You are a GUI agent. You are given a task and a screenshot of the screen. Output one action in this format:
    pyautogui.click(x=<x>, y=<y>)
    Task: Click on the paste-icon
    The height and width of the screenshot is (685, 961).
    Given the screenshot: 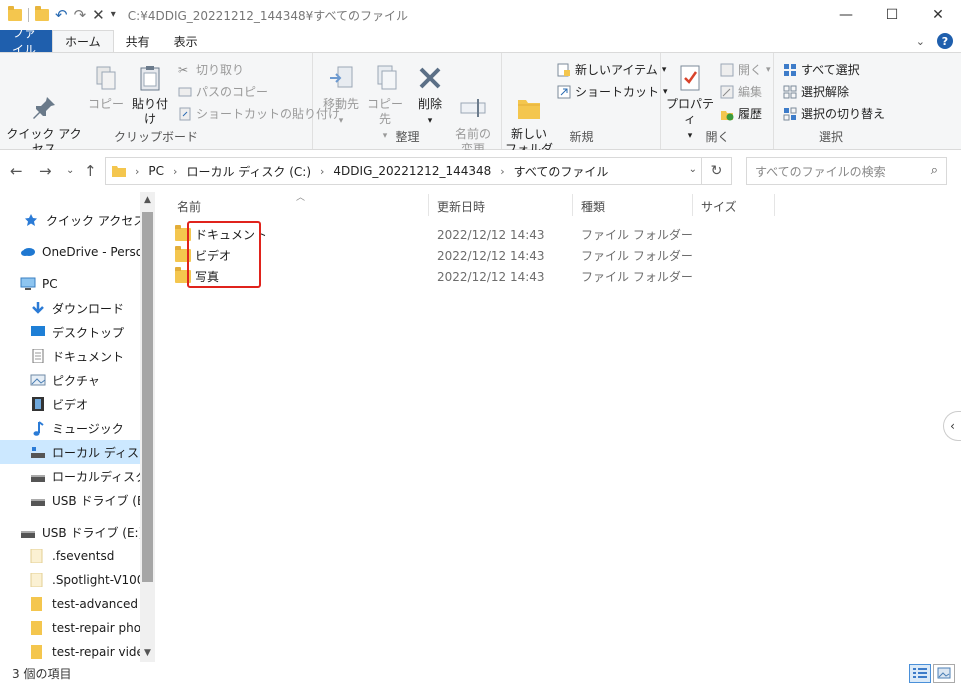 What is the action you would take?
    pyautogui.click(x=150, y=78)
    